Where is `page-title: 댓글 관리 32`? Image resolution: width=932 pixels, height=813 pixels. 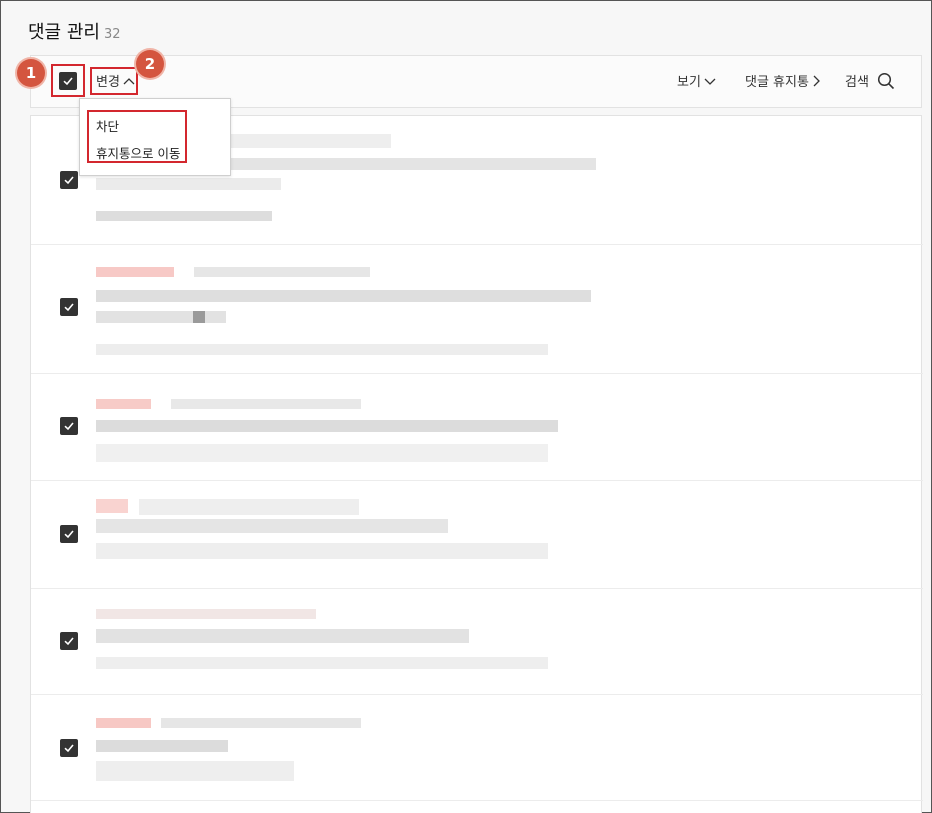 page-title: 댓글 관리 32 is located at coordinates (74, 31).